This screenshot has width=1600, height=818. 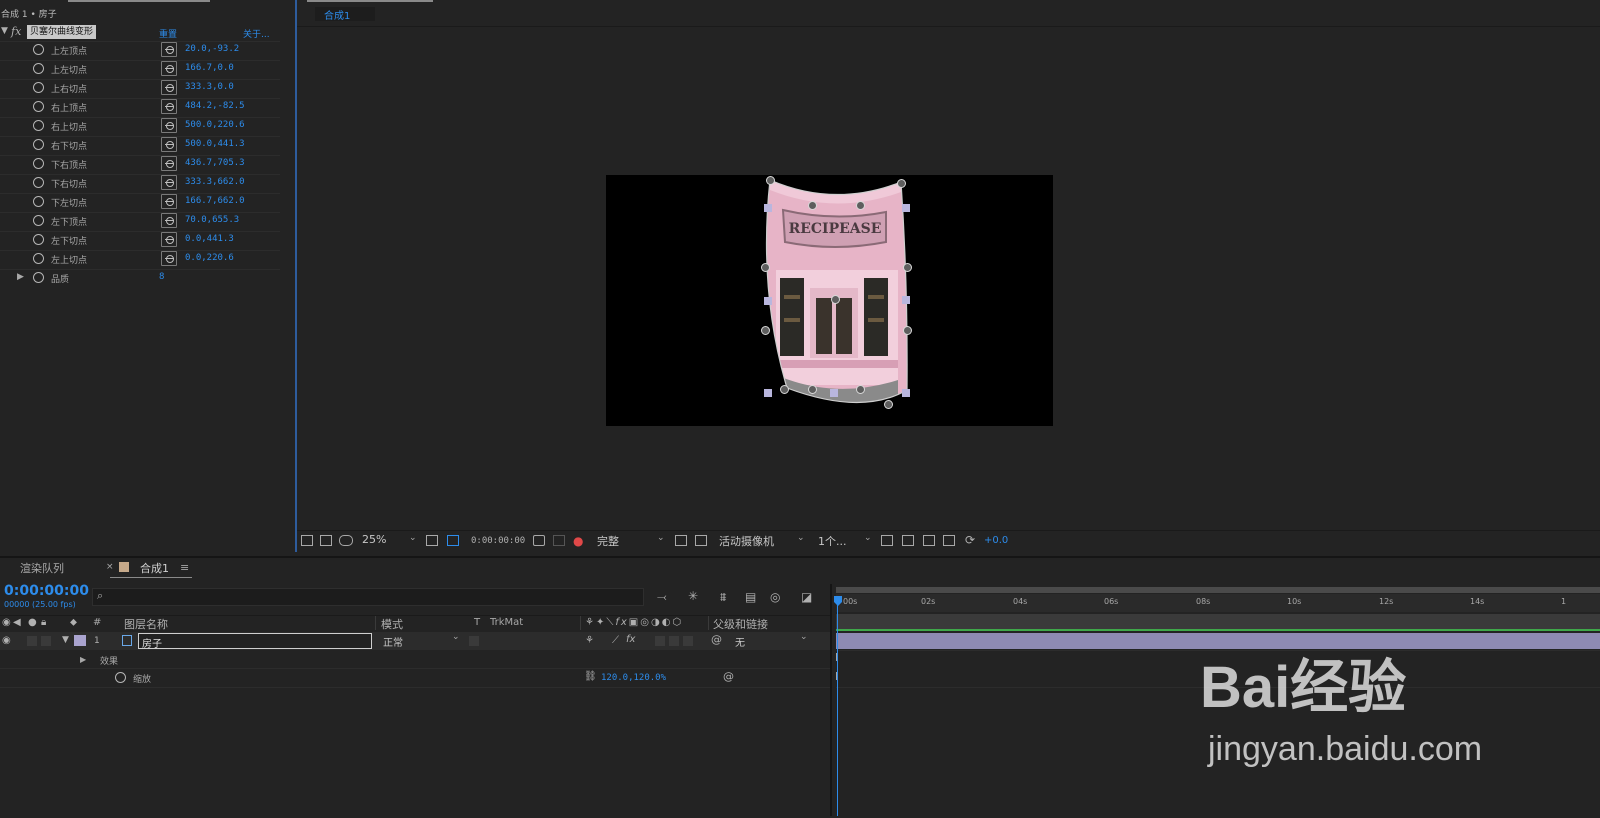 I want to click on adjustment-switch, so click(x=674, y=641).